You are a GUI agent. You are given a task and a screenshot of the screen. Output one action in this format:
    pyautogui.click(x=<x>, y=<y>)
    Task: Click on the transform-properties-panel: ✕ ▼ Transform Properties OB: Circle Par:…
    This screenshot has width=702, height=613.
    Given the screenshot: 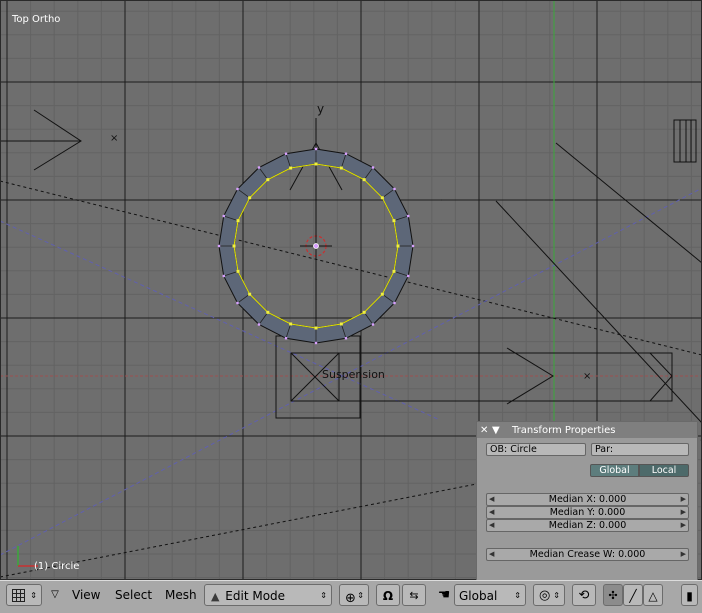 What is the action you would take?
    pyautogui.click(x=587, y=500)
    